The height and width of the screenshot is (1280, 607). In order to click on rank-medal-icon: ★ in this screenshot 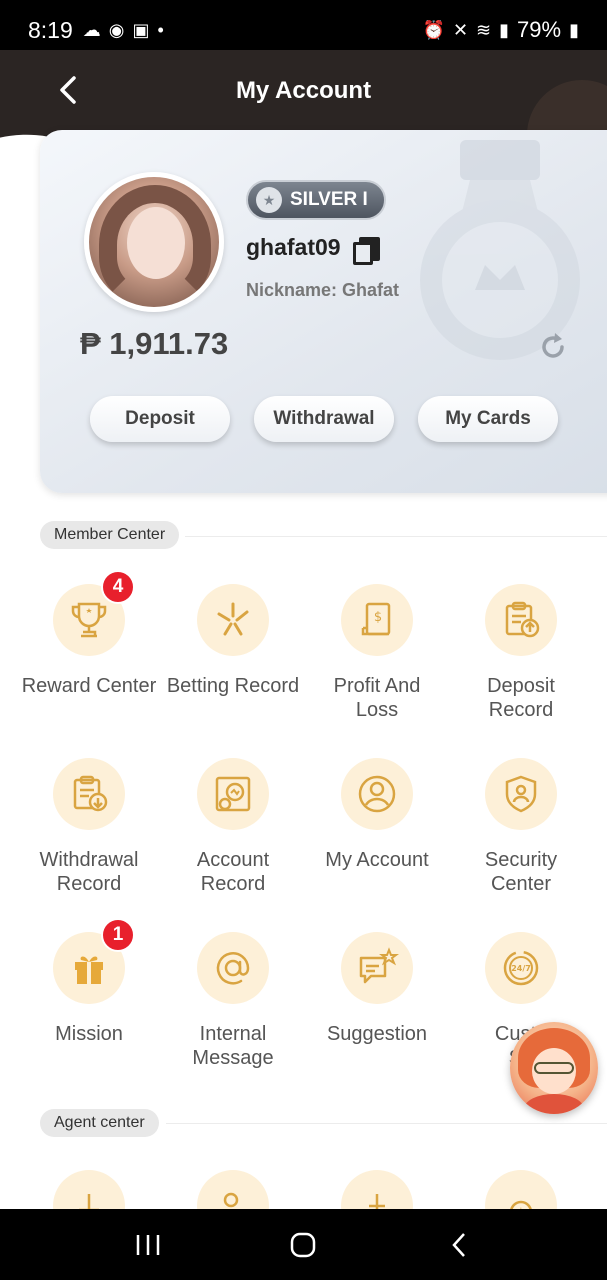, I will do `click(269, 200)`.